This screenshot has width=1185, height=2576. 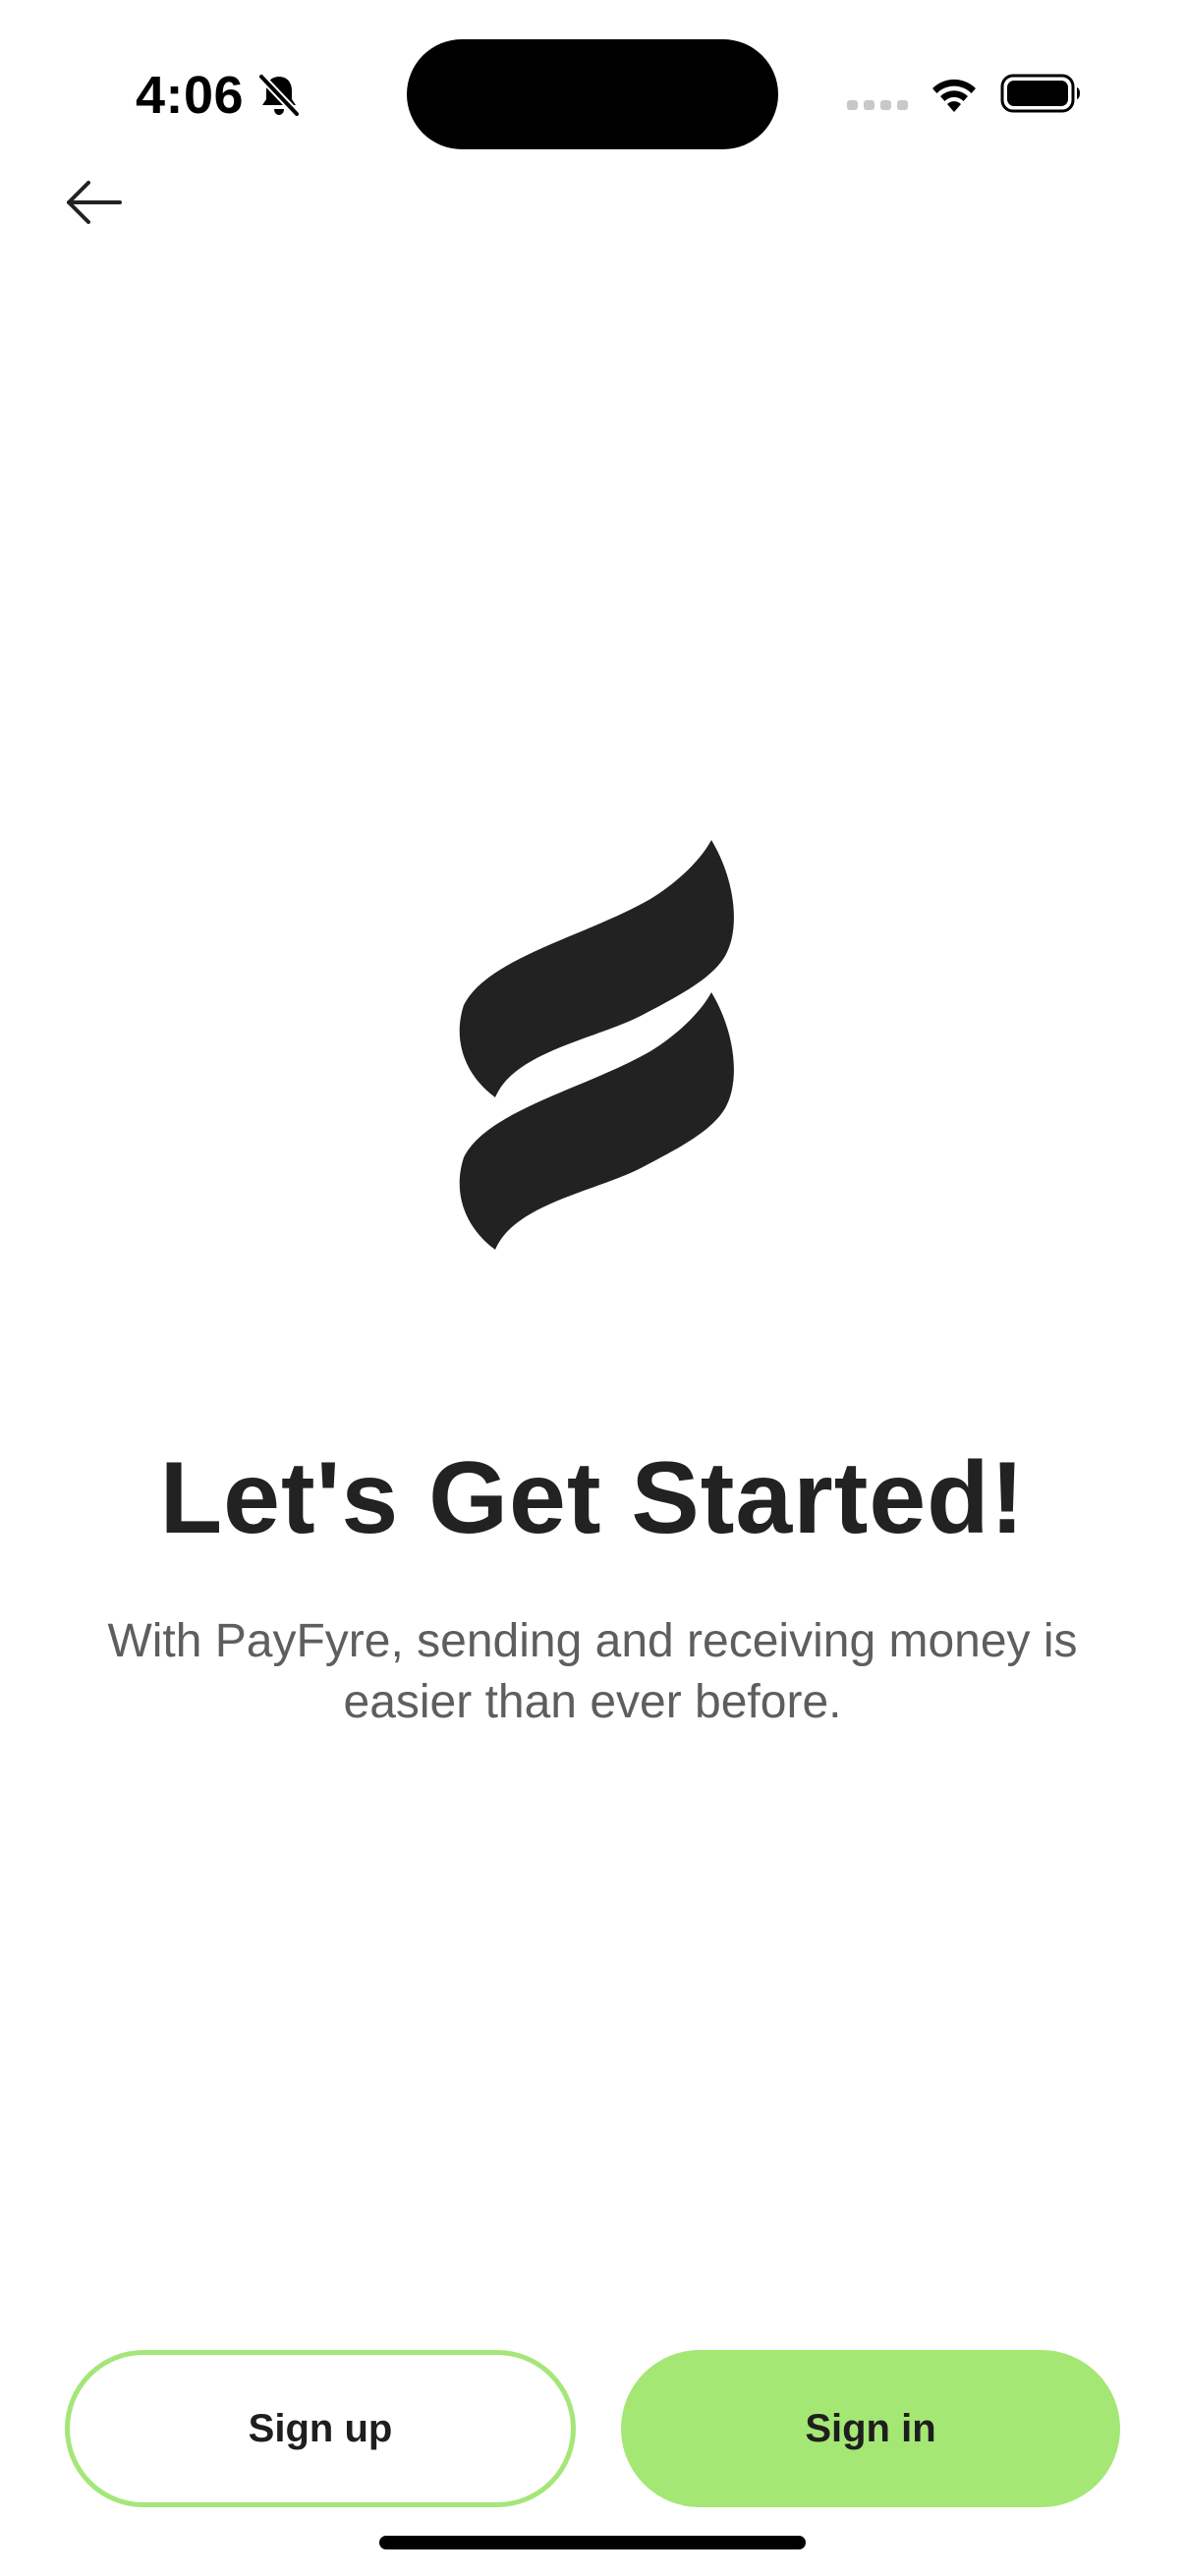 I want to click on bell-slash-icon, so click(x=279, y=95).